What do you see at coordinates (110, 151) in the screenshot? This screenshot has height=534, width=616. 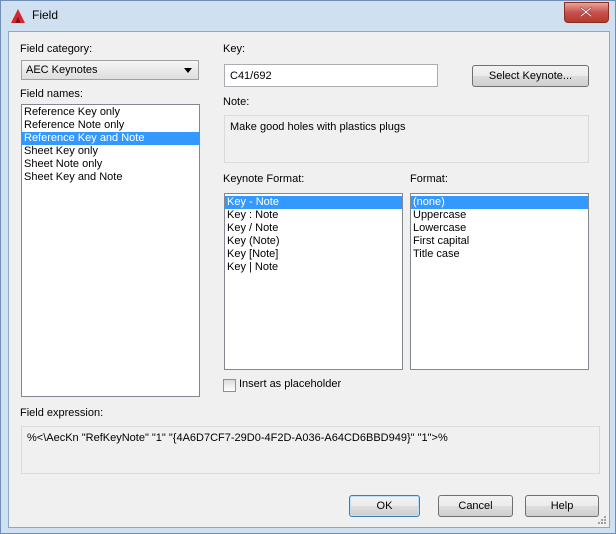 I see `list-item: Sheet Key only` at bounding box center [110, 151].